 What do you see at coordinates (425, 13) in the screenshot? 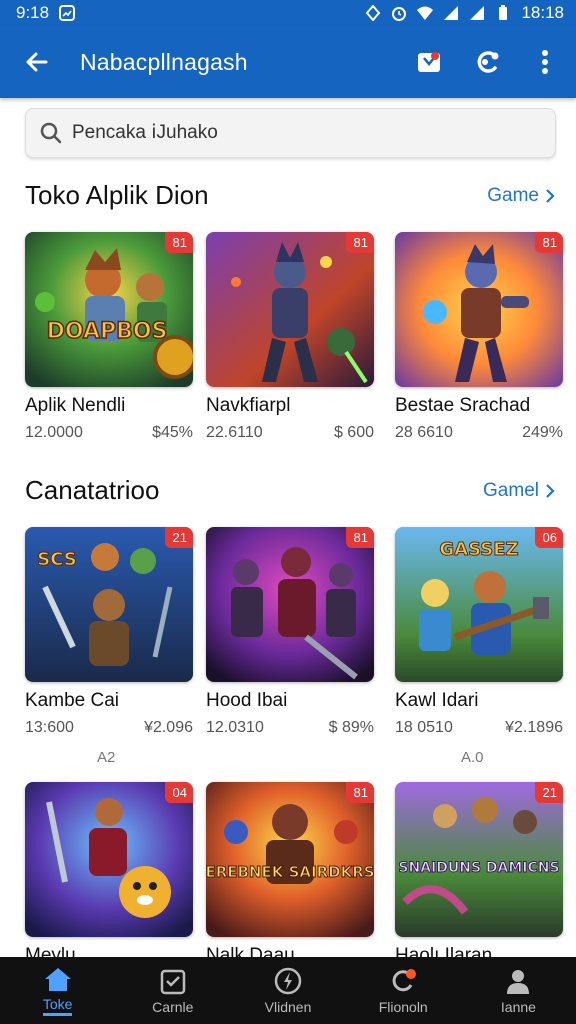
I see `wifi-icon` at bounding box center [425, 13].